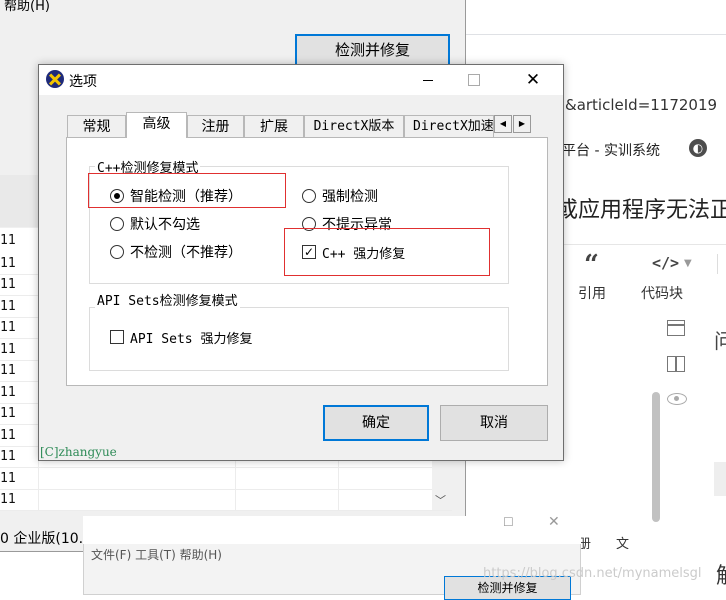  Describe the element at coordinates (187, 190) in the screenshot. I see `highlight-smart-detect` at that location.